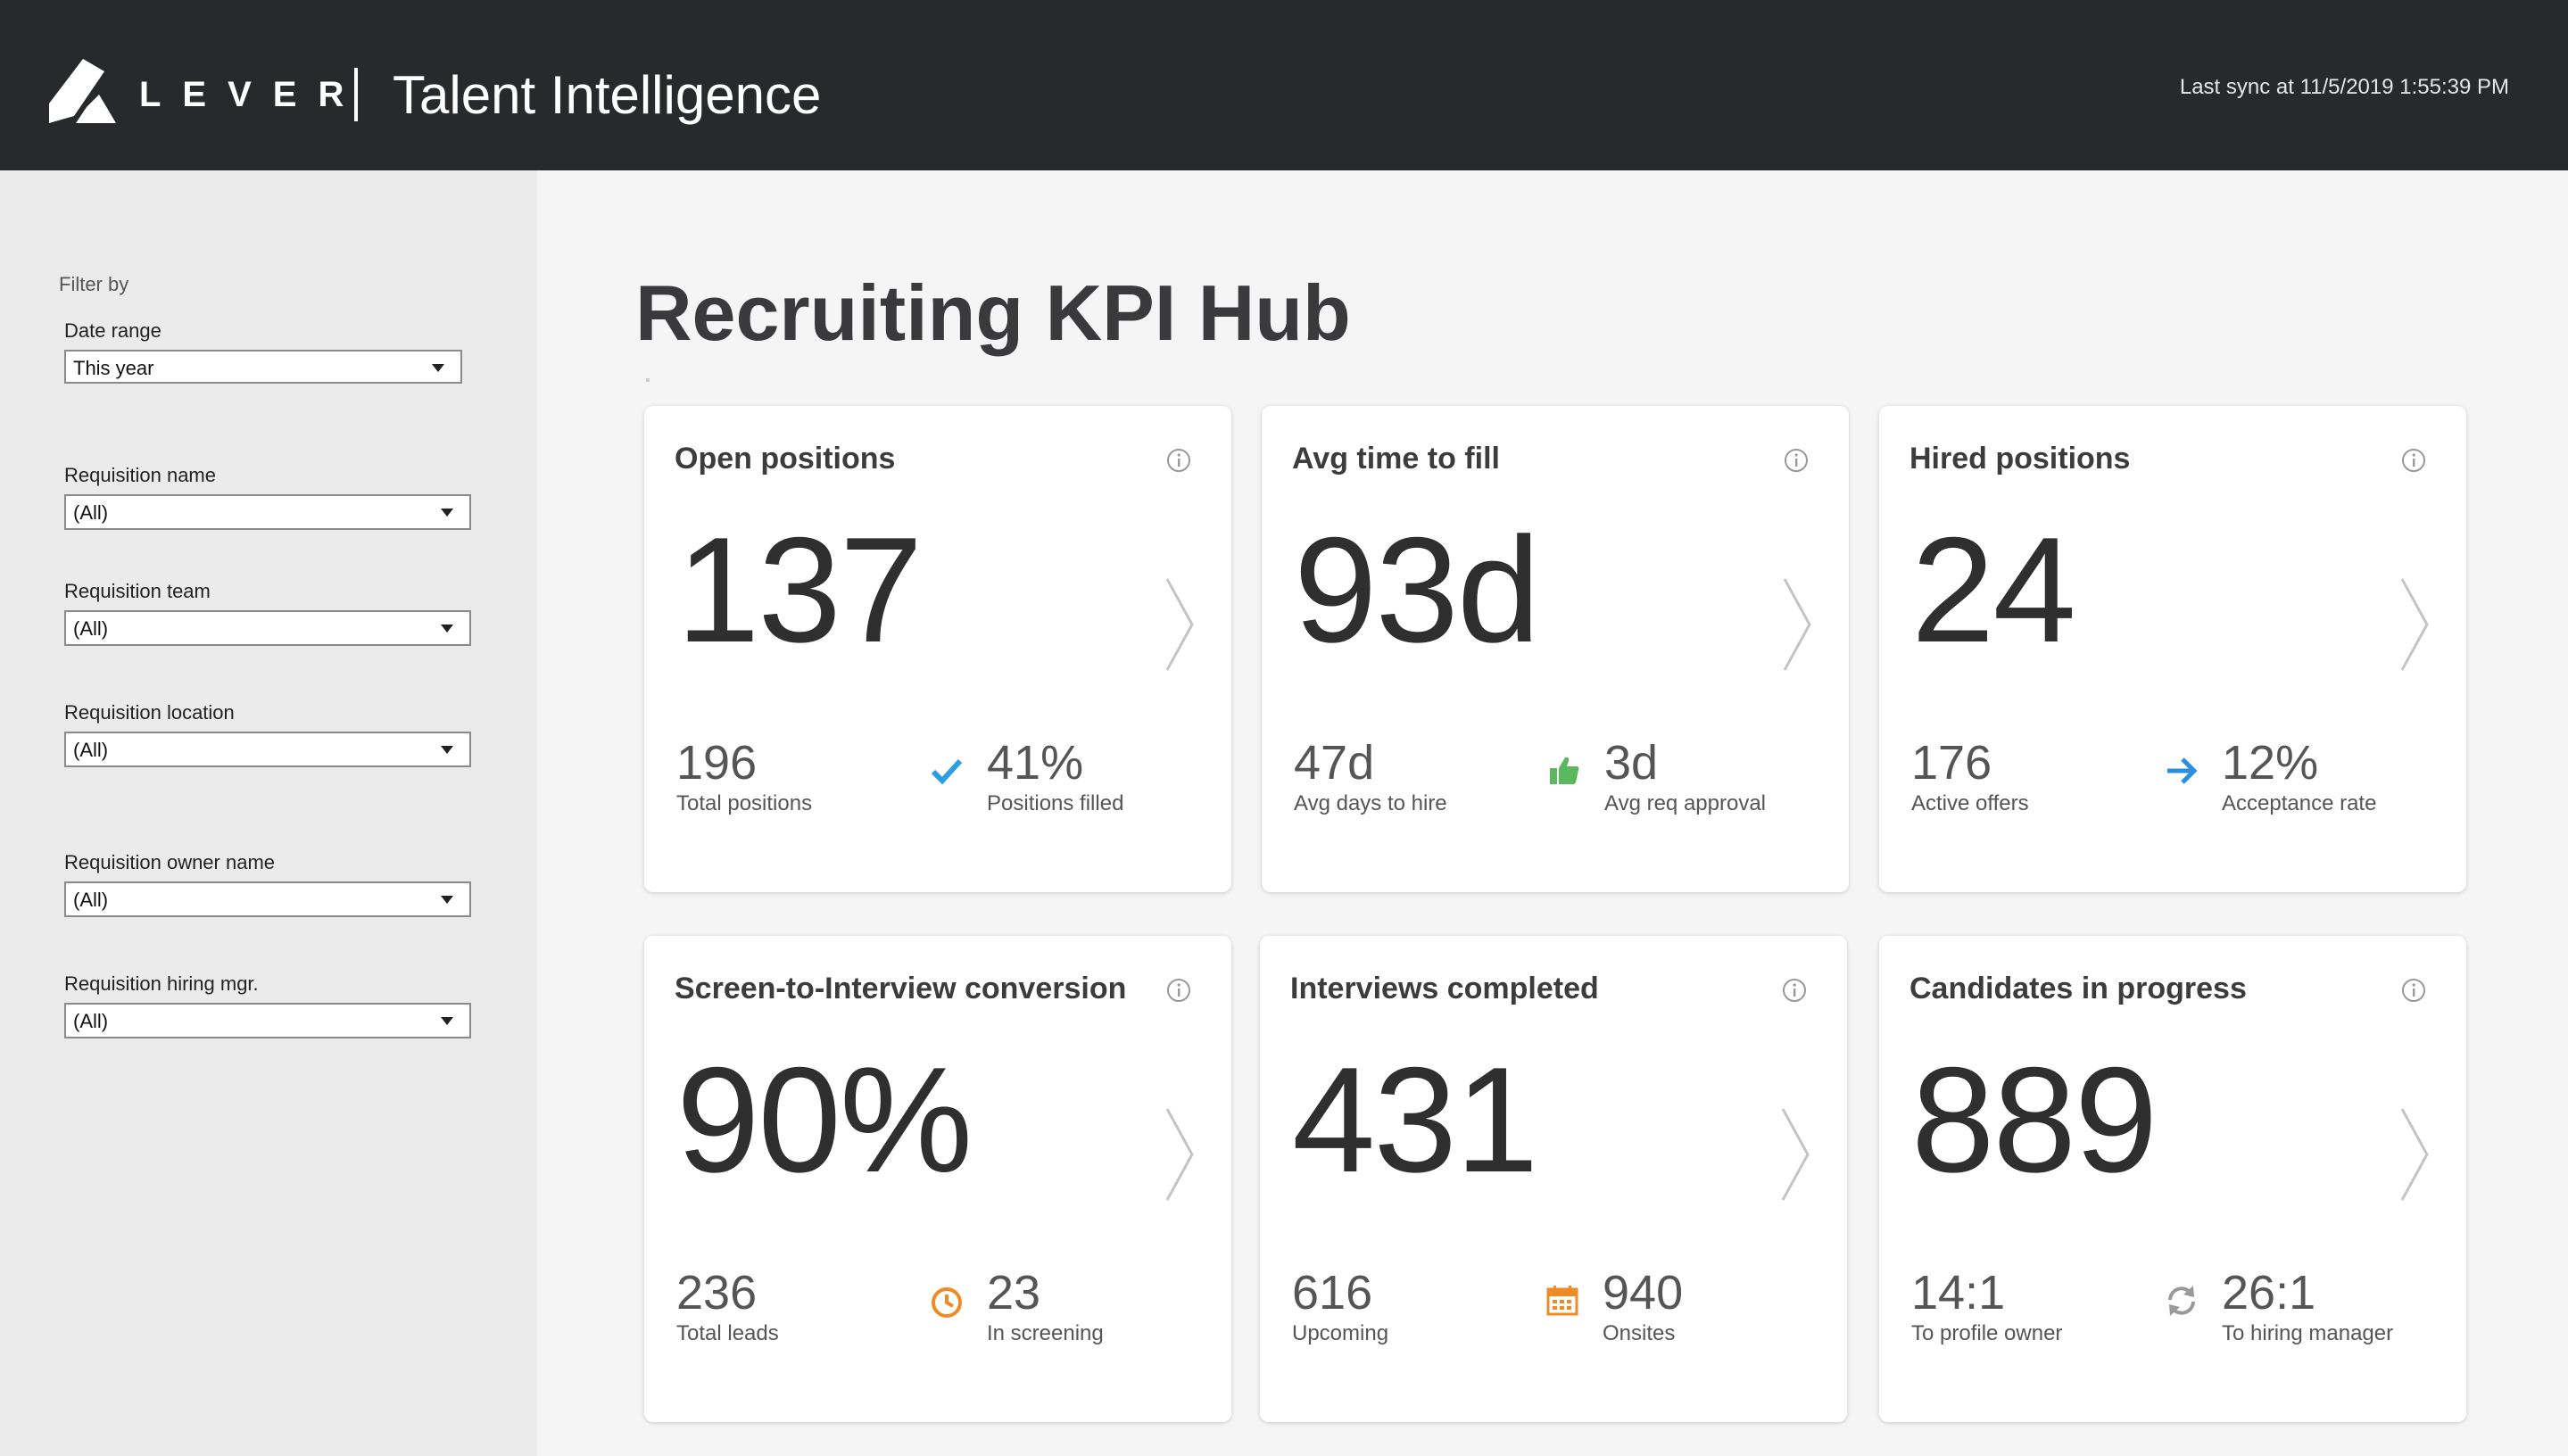 The image size is (2568, 1456). I want to click on page-title: Recruiting KPI Hub, so click(993, 313).